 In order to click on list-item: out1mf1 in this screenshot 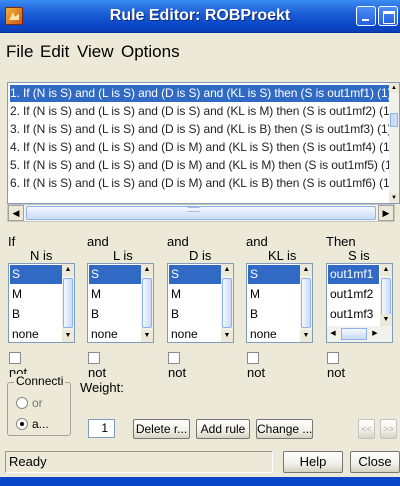, I will do `click(353, 274)`.